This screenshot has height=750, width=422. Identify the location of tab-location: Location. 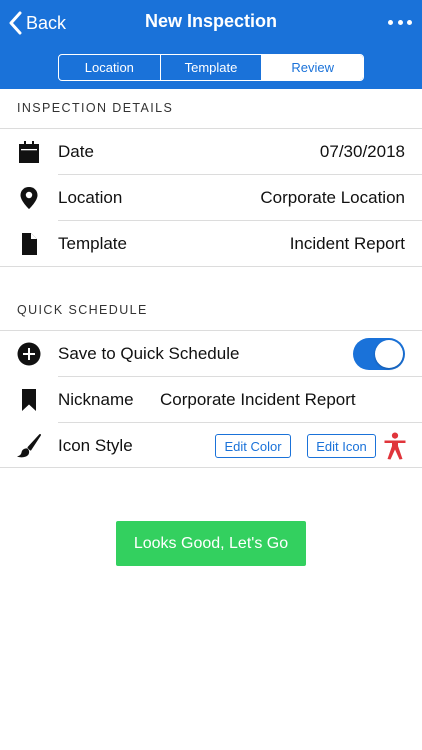
(110, 67).